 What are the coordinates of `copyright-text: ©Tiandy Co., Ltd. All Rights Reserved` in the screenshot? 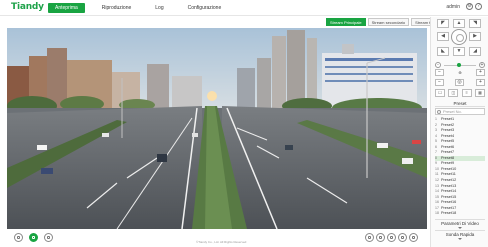 It's located at (221, 242).